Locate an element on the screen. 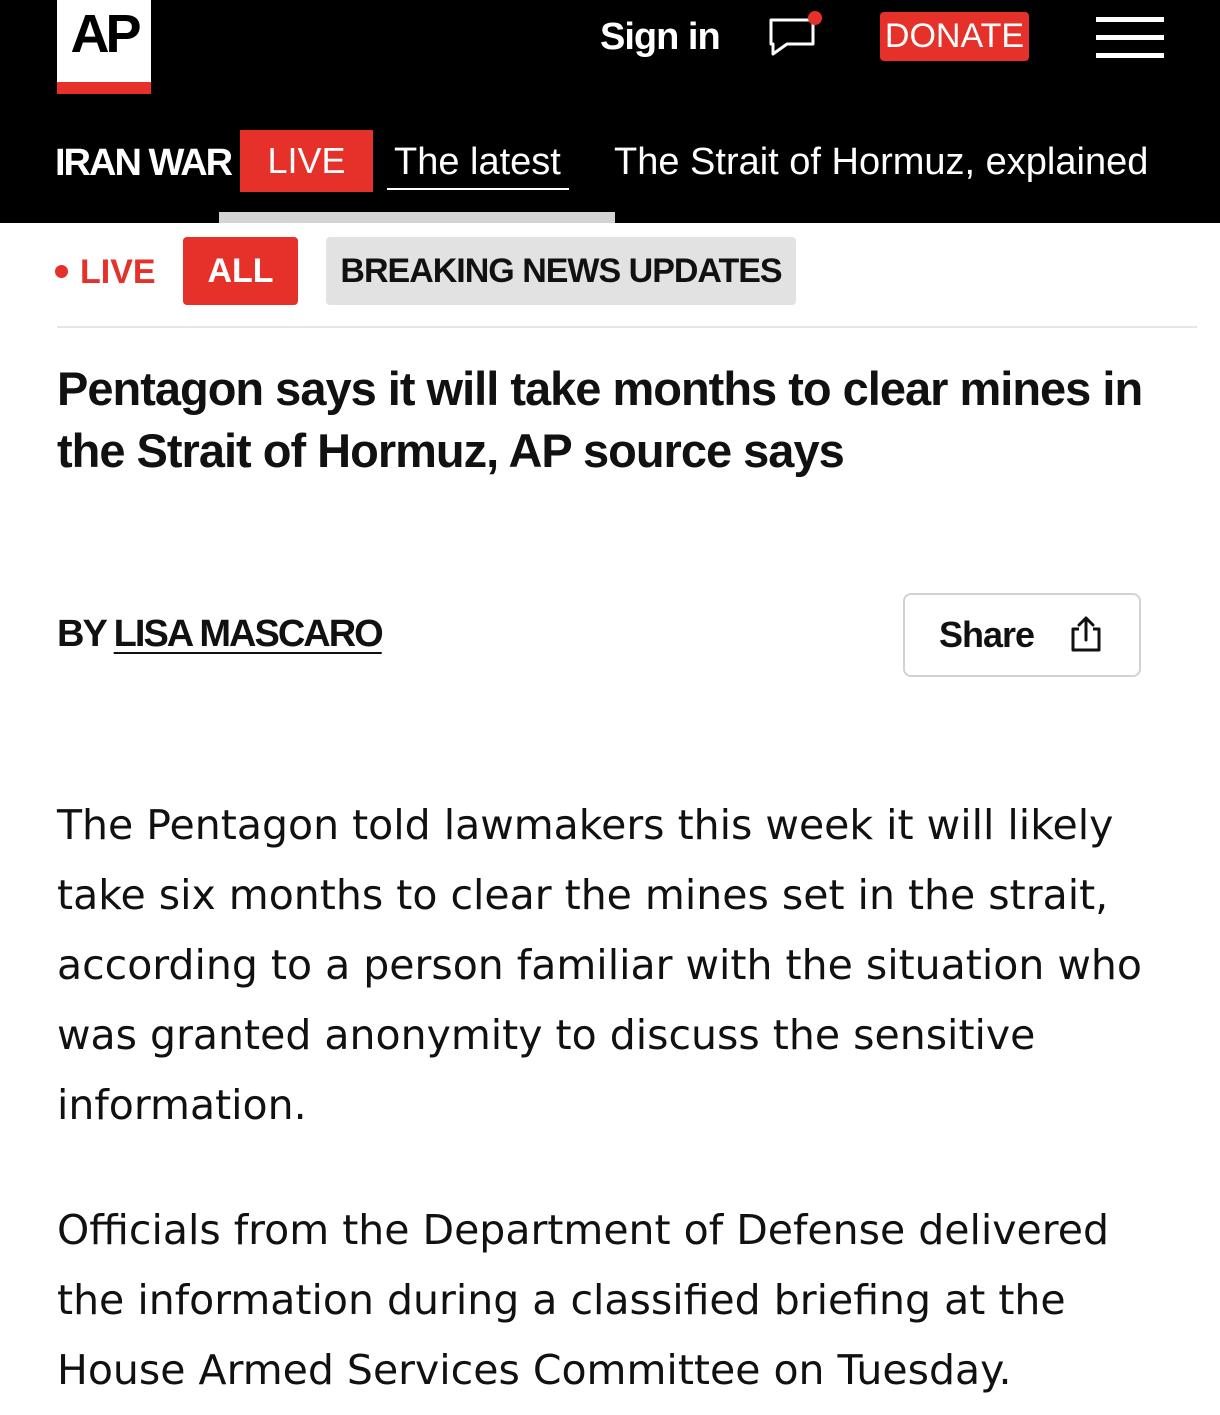 The image size is (1220, 1415). byline-prefix: BY is located at coordinates (82, 634).